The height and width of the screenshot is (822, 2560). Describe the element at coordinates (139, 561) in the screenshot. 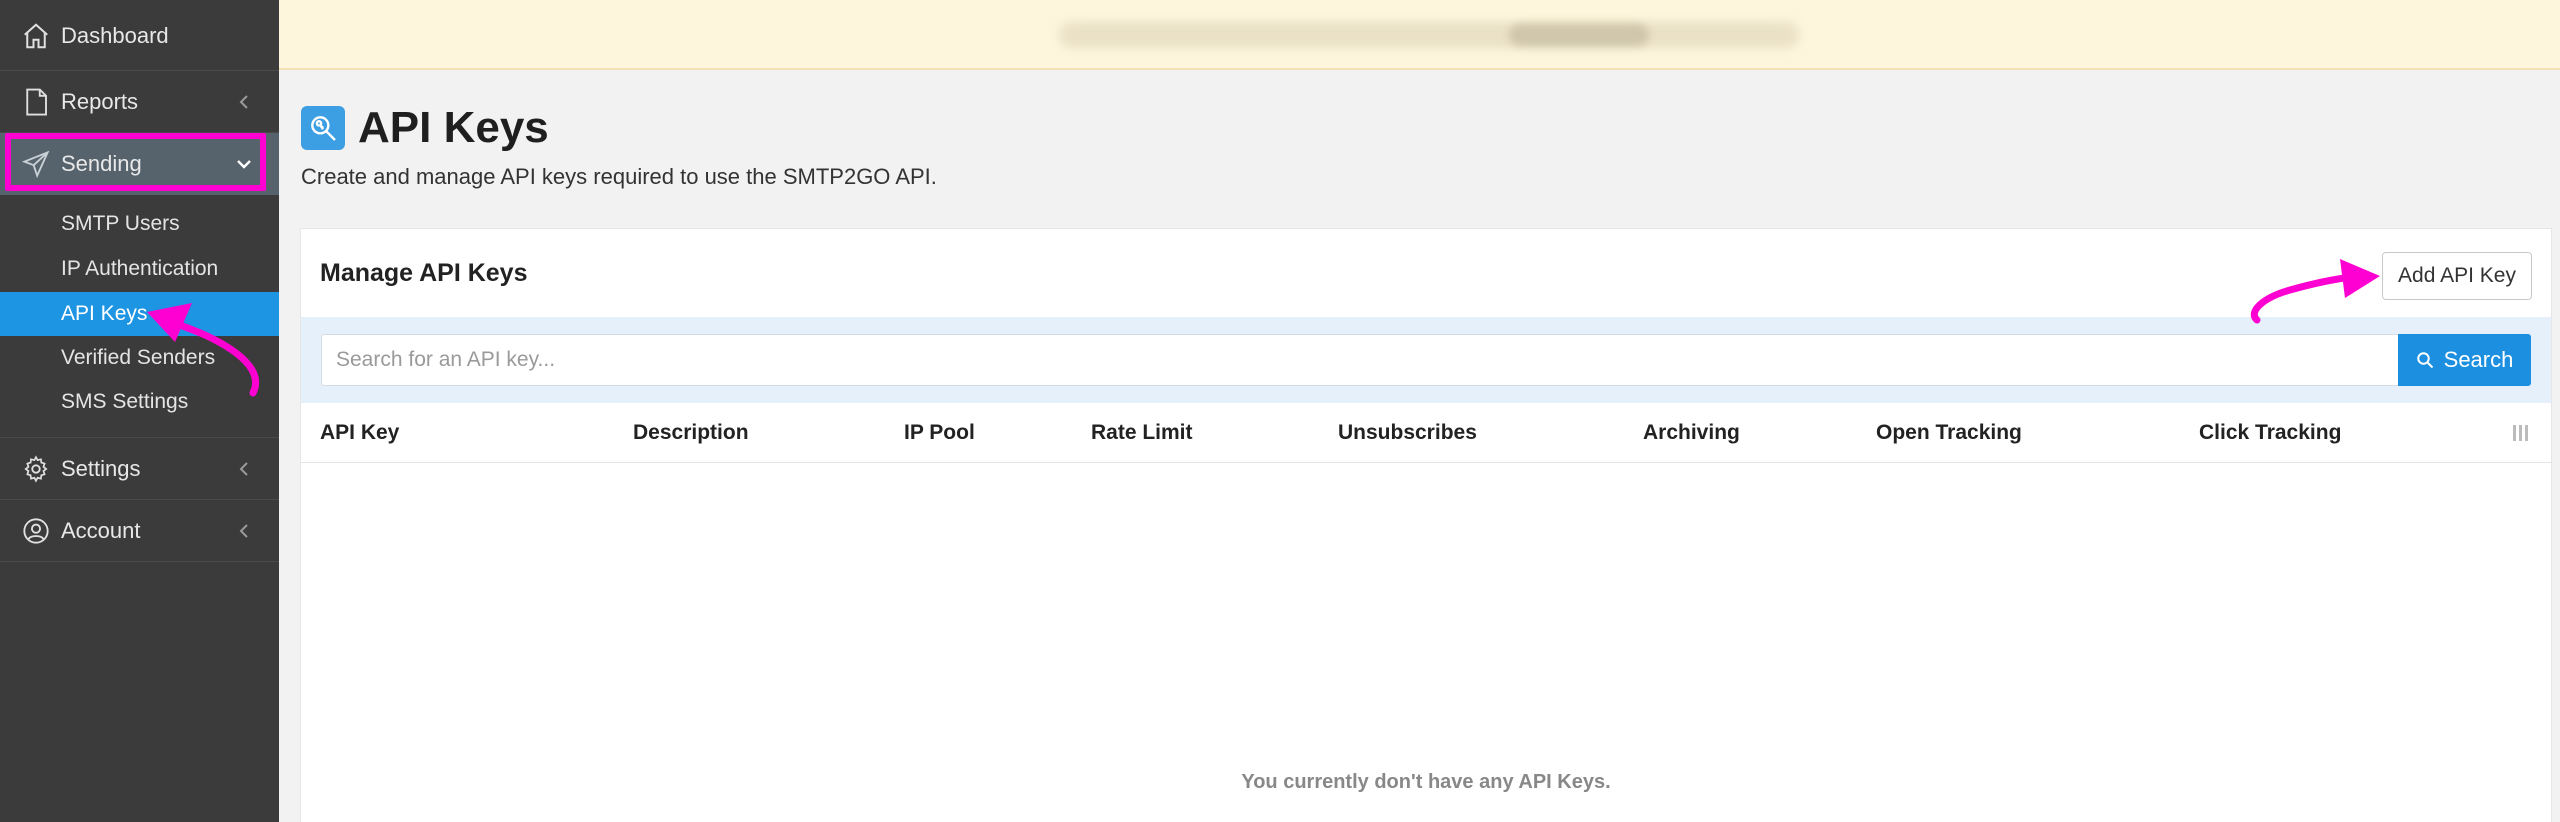

I see `divider` at that location.